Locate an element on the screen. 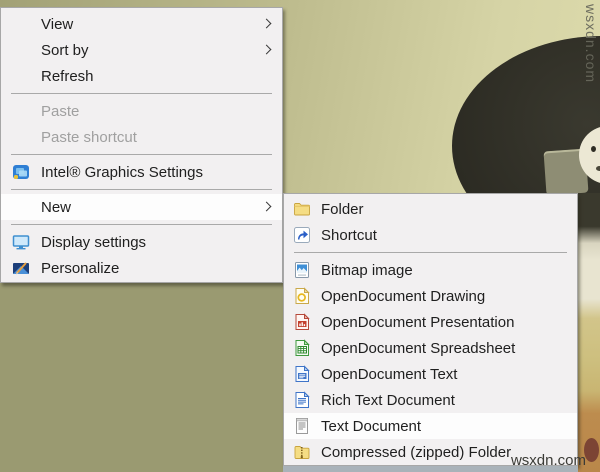  menu-item-label: View is located at coordinates (57, 24).